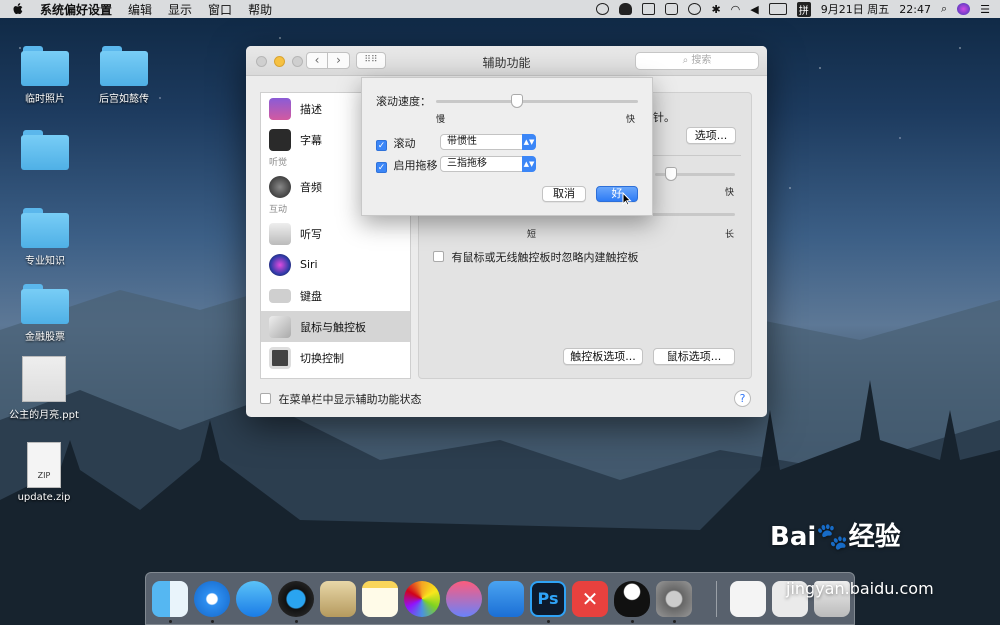  What do you see at coordinates (280, 108) in the screenshot?
I see `description-icon` at bounding box center [280, 108].